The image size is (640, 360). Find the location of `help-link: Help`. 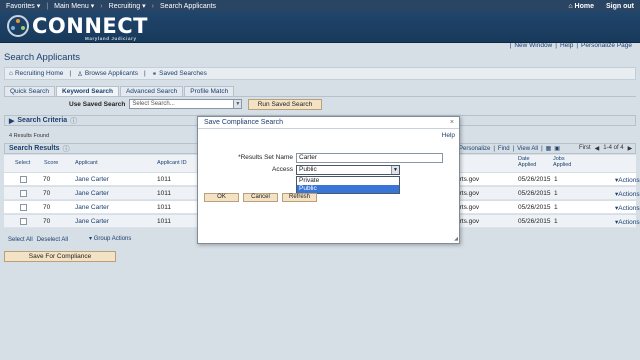

help-link: Help is located at coordinates (566, 45).